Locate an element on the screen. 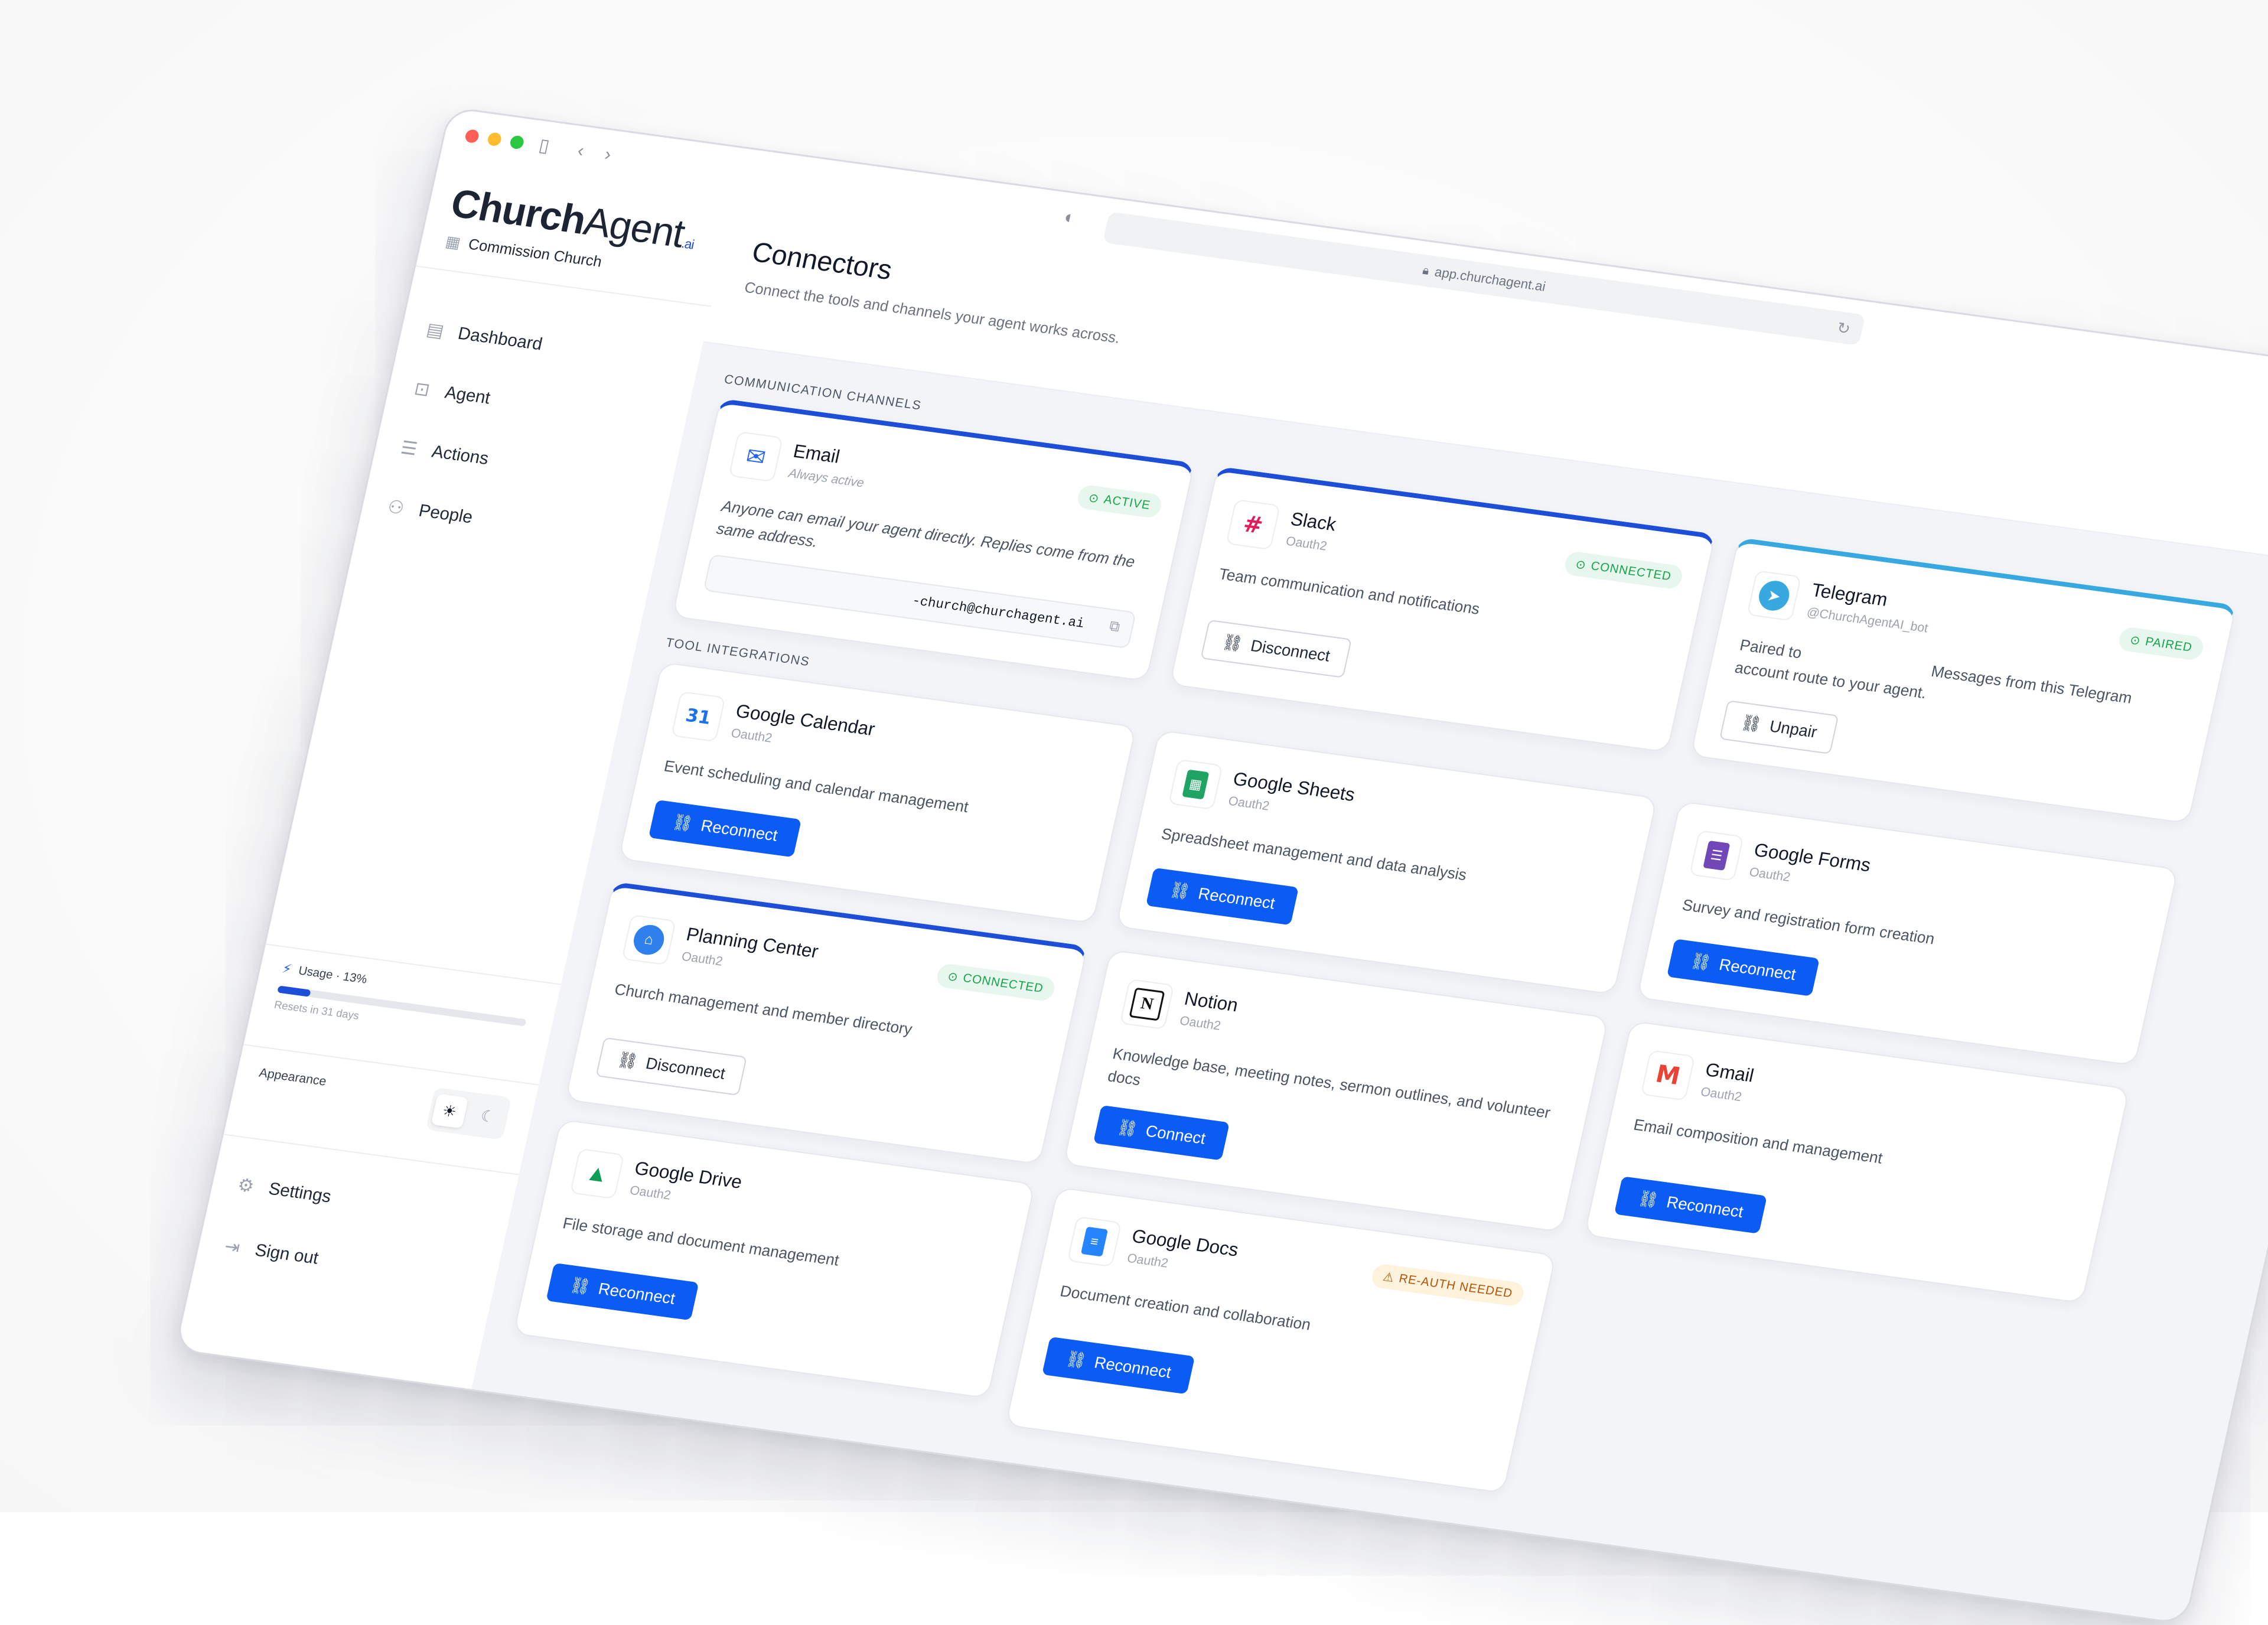 This screenshot has width=2268, height=1625. google-docs-icon: ≡ is located at coordinates (1094, 1242).